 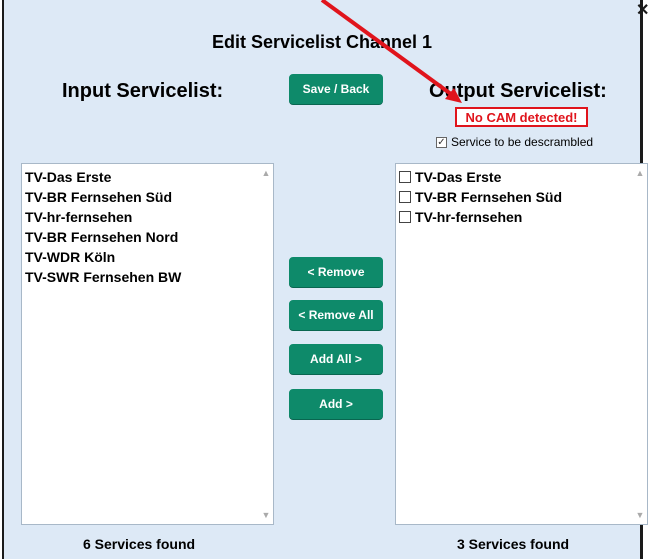 What do you see at coordinates (458, 177) in the screenshot?
I see `list-item-label: TV-Das Erste` at bounding box center [458, 177].